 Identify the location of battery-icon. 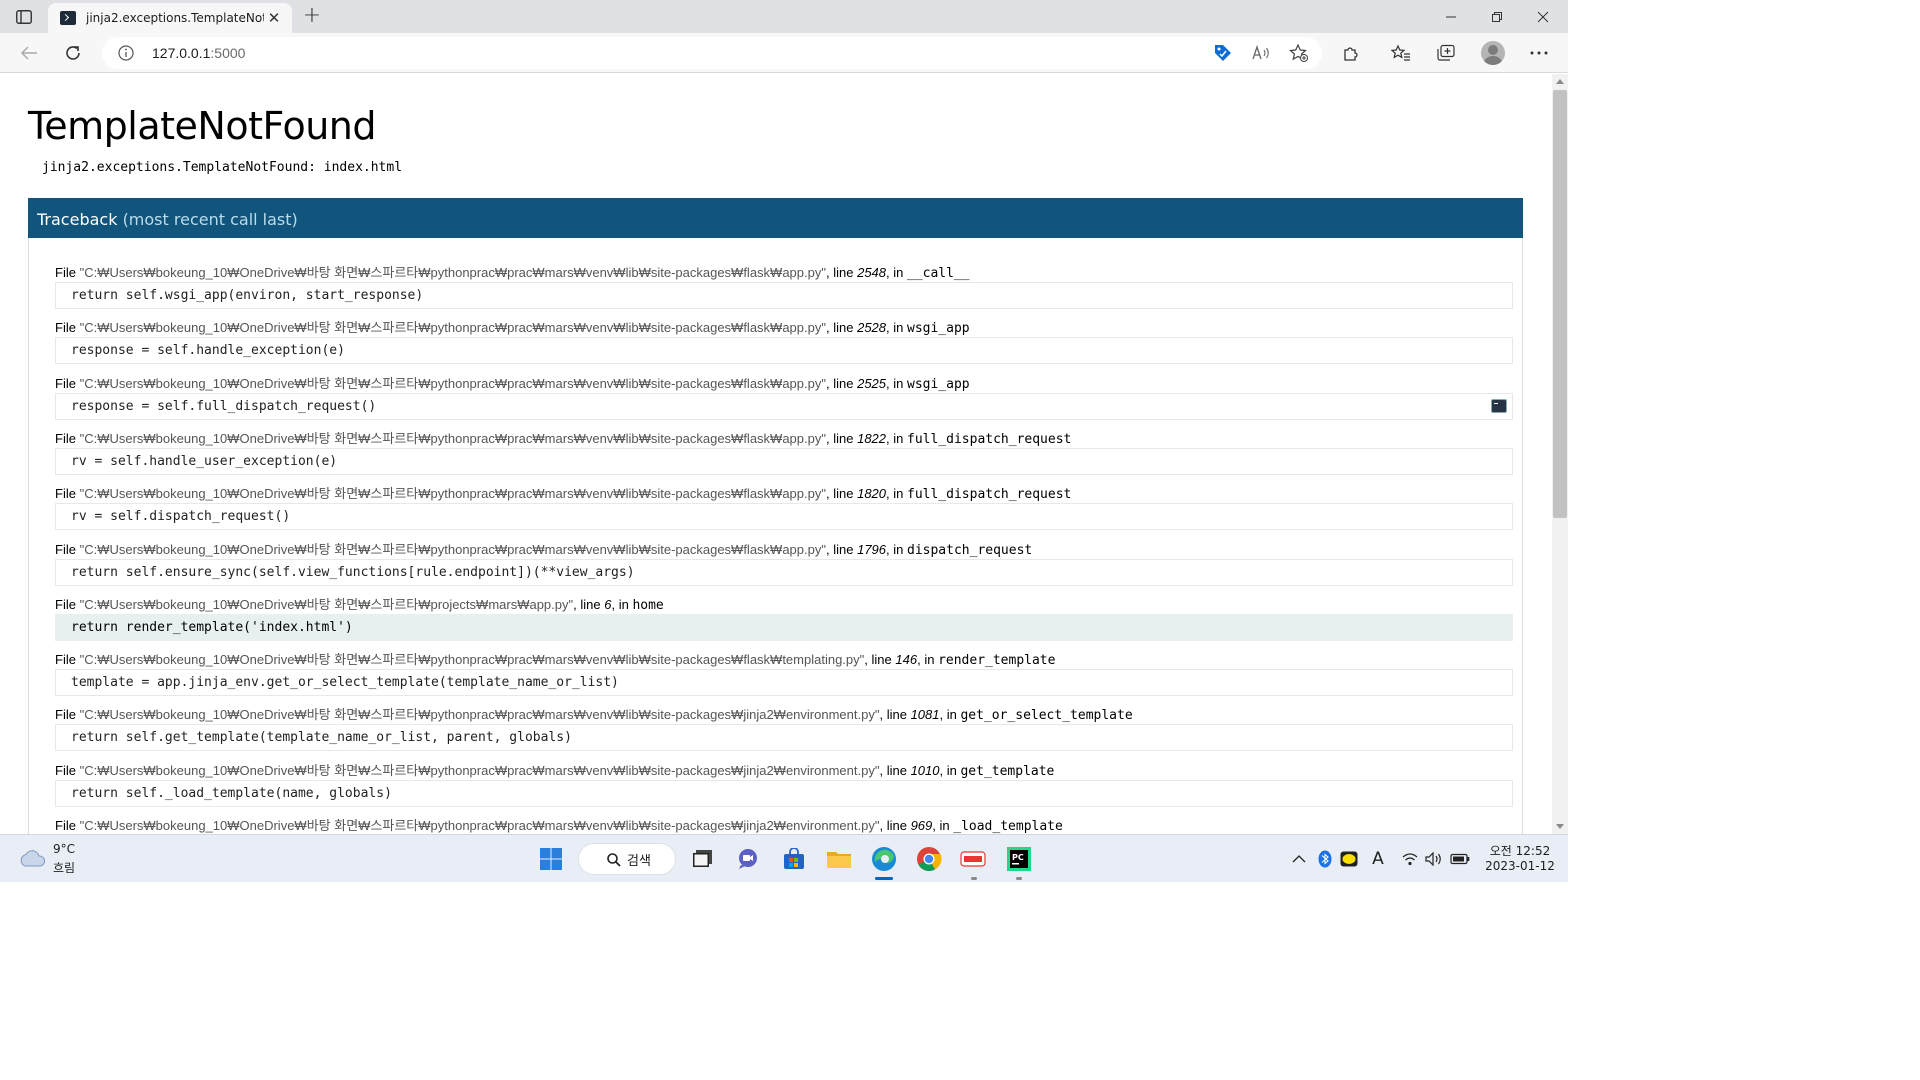
(1460, 859).